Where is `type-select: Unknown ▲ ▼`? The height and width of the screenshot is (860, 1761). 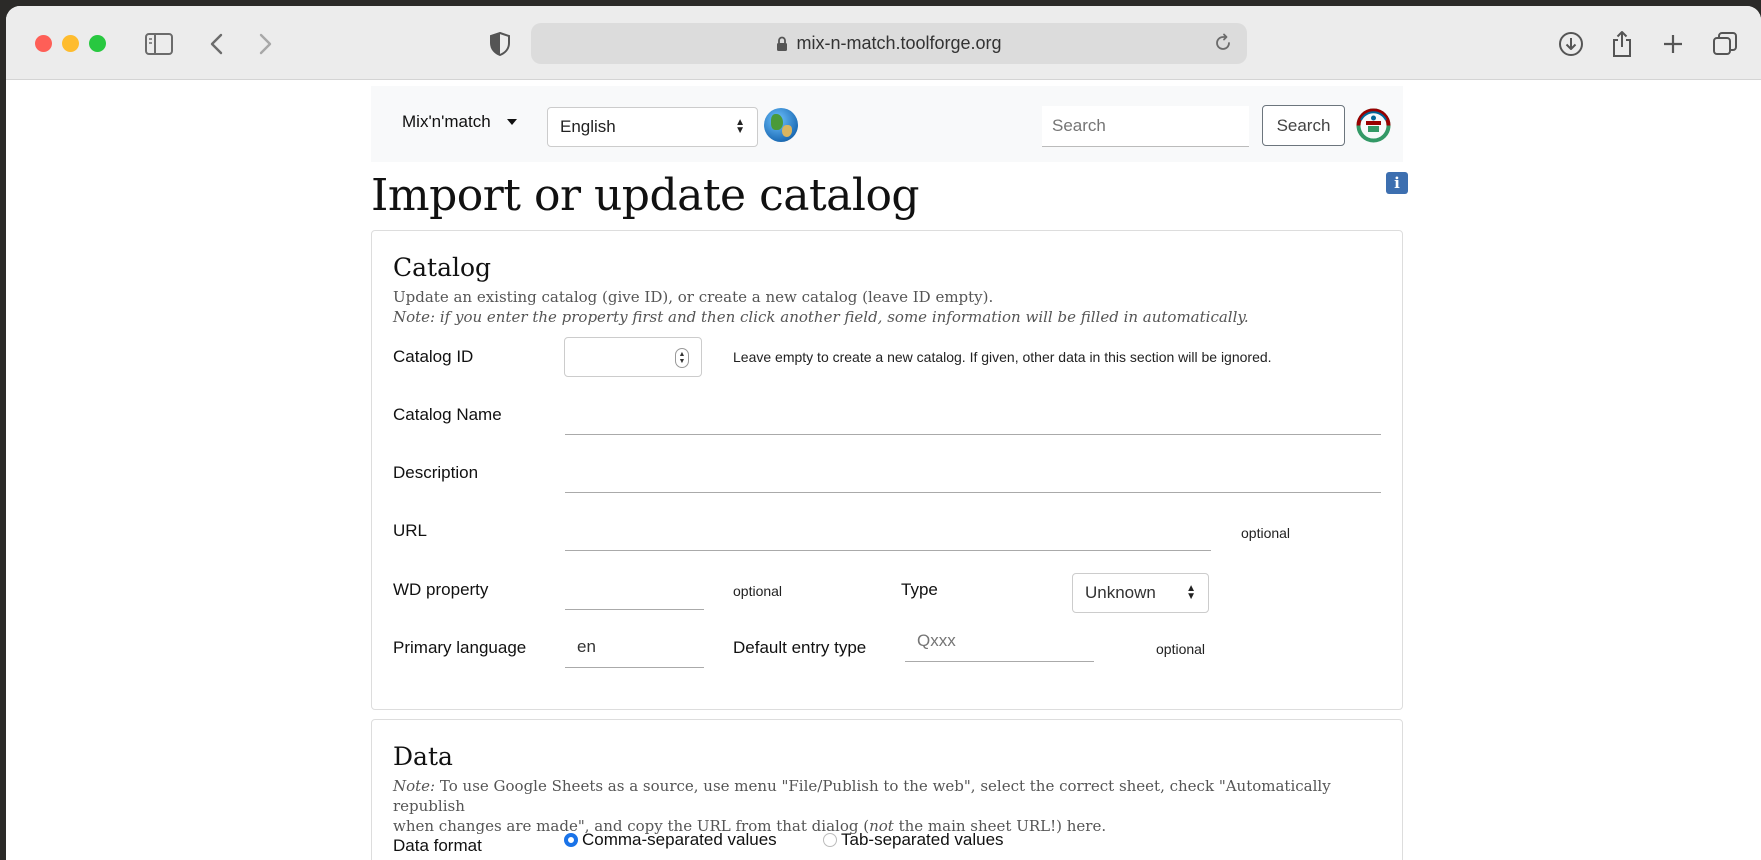
type-select: Unknown ▲ ▼ is located at coordinates (1140, 593).